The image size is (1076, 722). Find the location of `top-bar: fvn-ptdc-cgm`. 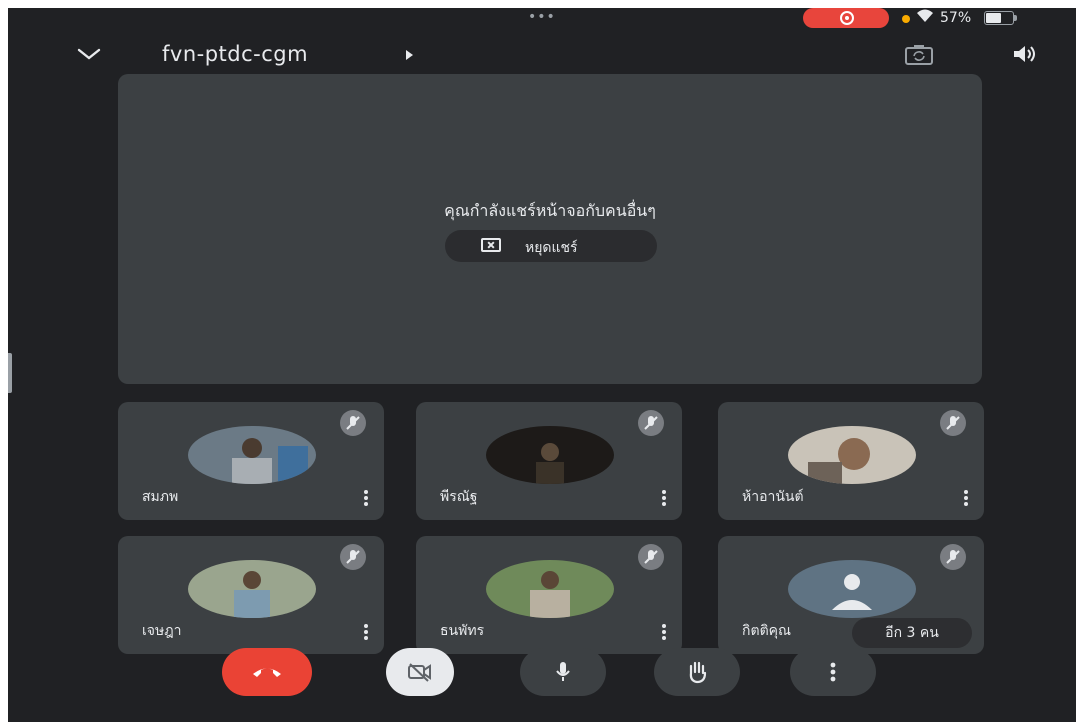

top-bar: fvn-ptdc-cgm is located at coordinates (542, 56).